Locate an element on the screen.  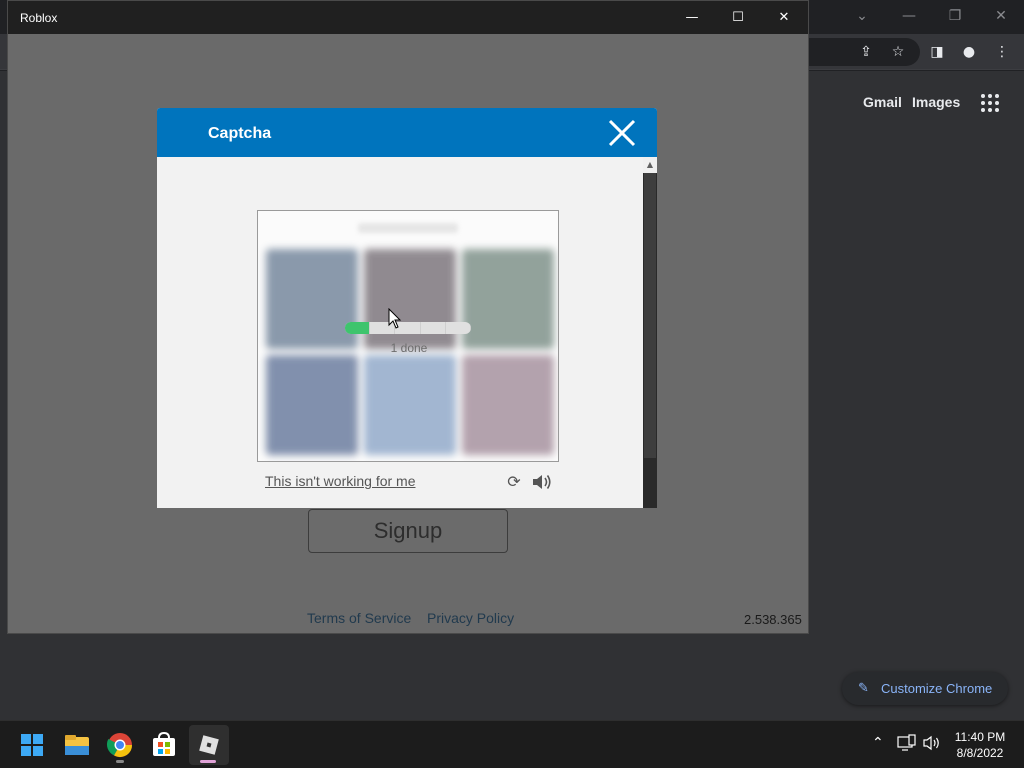
roblox-icon is located at coordinates (209, 745).